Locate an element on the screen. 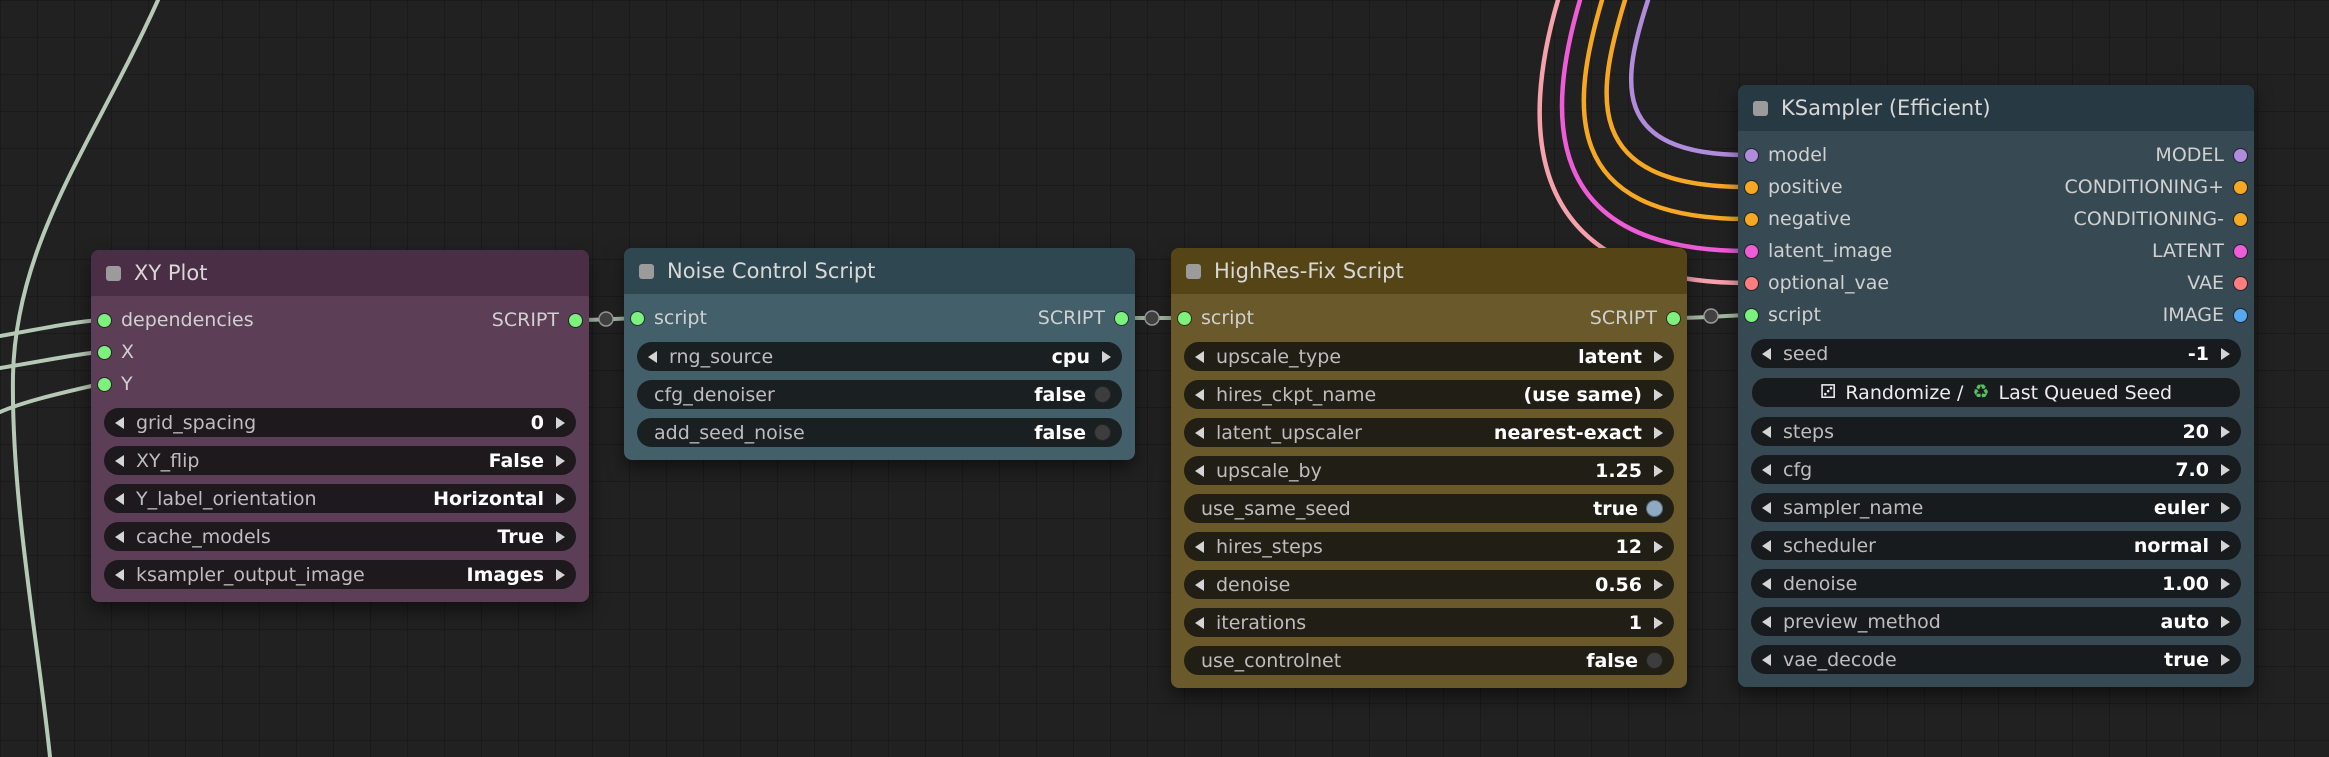  widget-cache-models: cache_models True is located at coordinates (340, 536).